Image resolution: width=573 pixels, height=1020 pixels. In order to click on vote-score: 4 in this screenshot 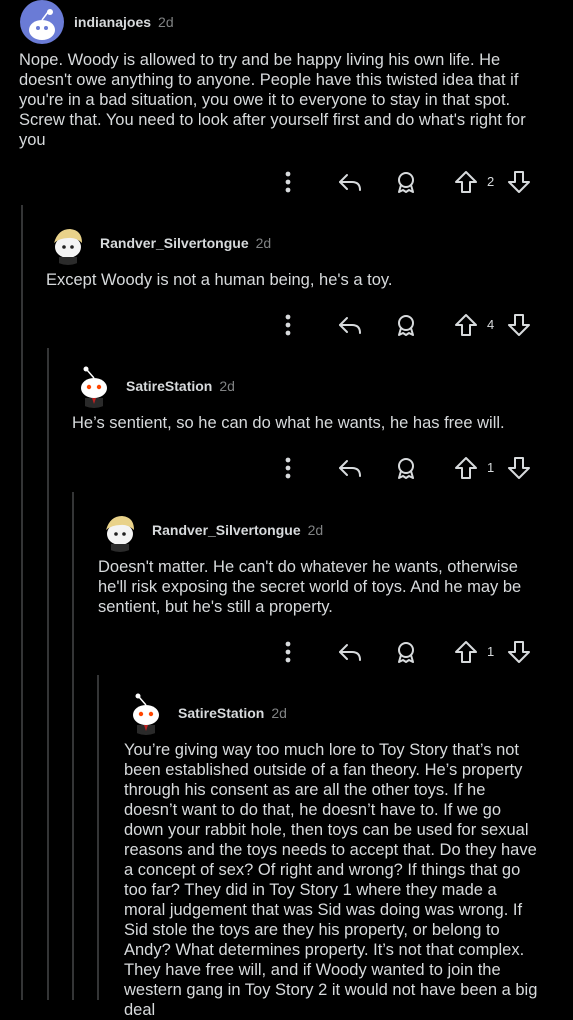, I will do `click(491, 324)`.